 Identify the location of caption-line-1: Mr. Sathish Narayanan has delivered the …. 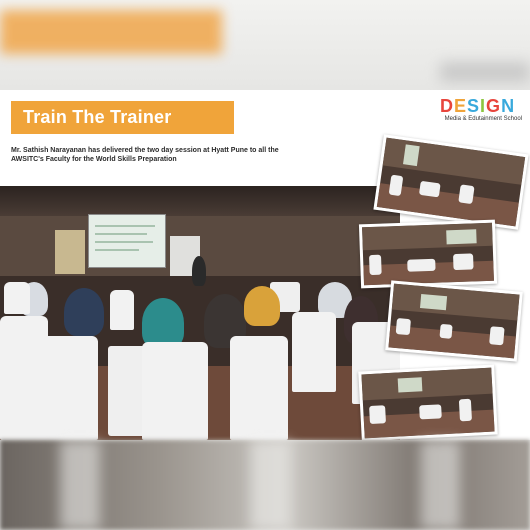
(145, 150).